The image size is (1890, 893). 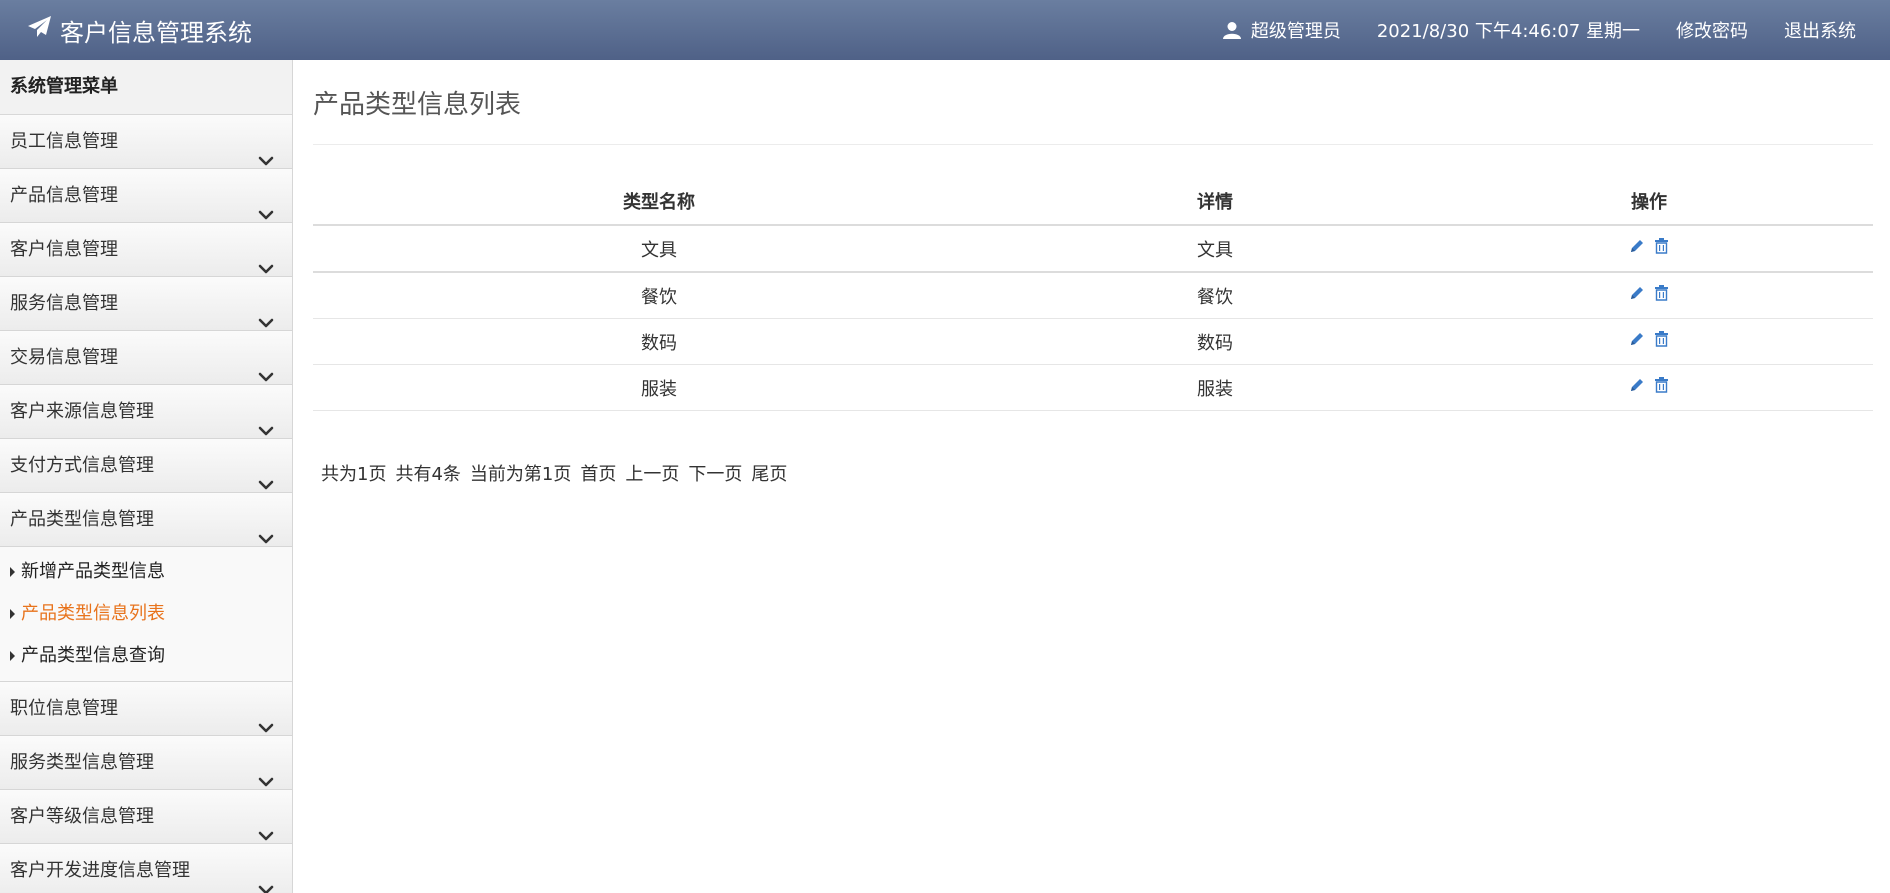 I want to click on sidebar-menu-item: 职位信息管理, so click(x=146, y=709).